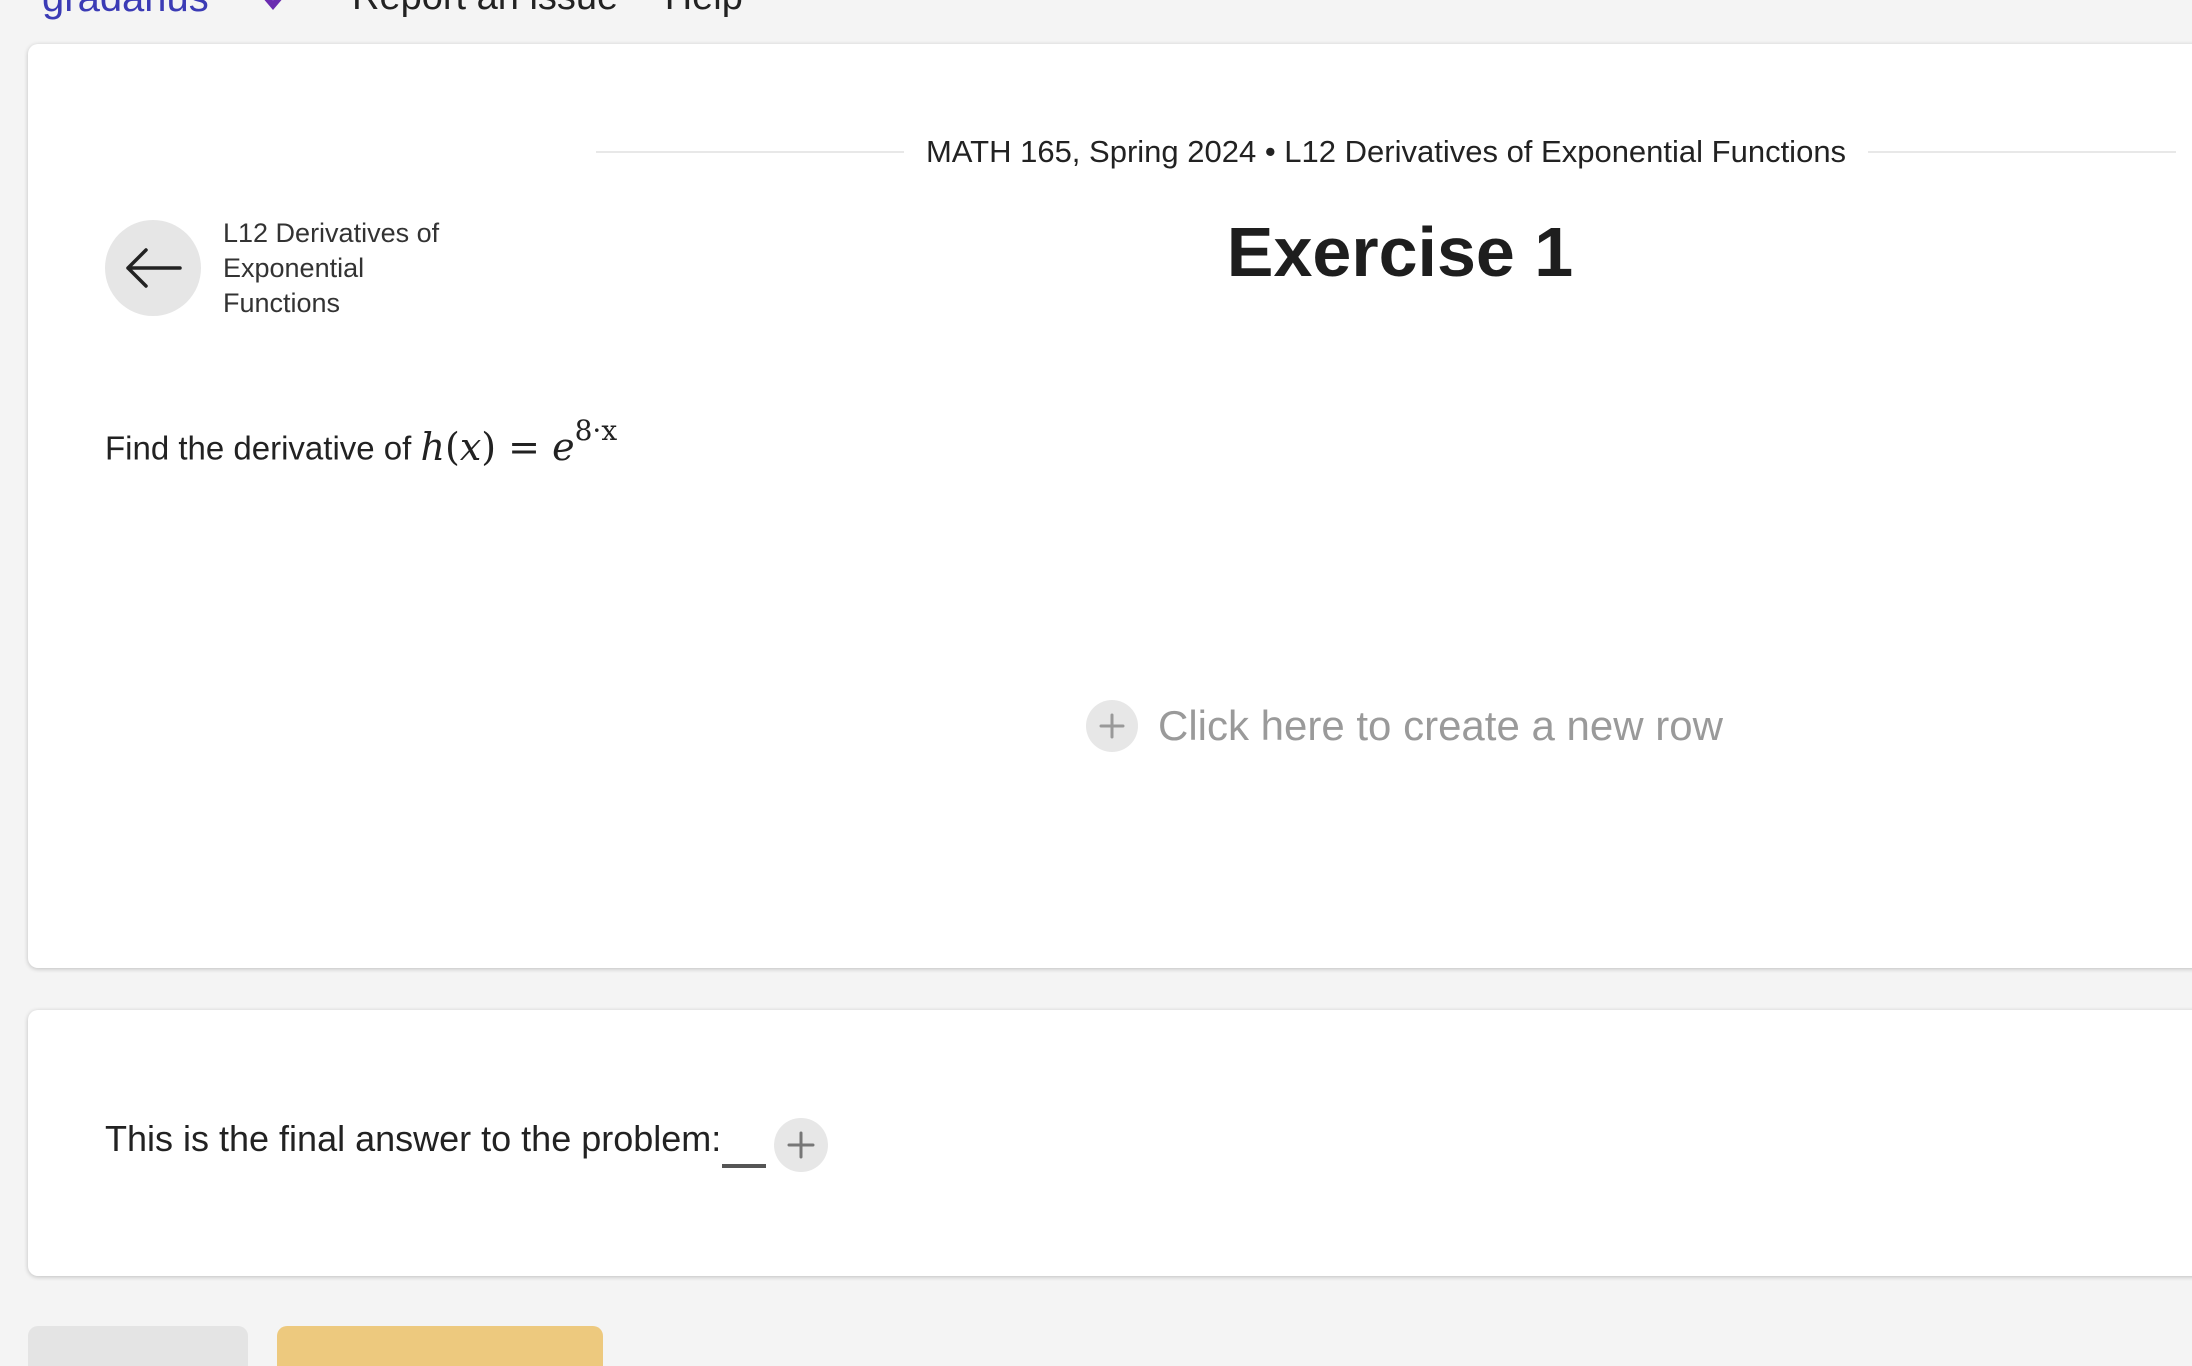  I want to click on help-link: Help, so click(704, 9).